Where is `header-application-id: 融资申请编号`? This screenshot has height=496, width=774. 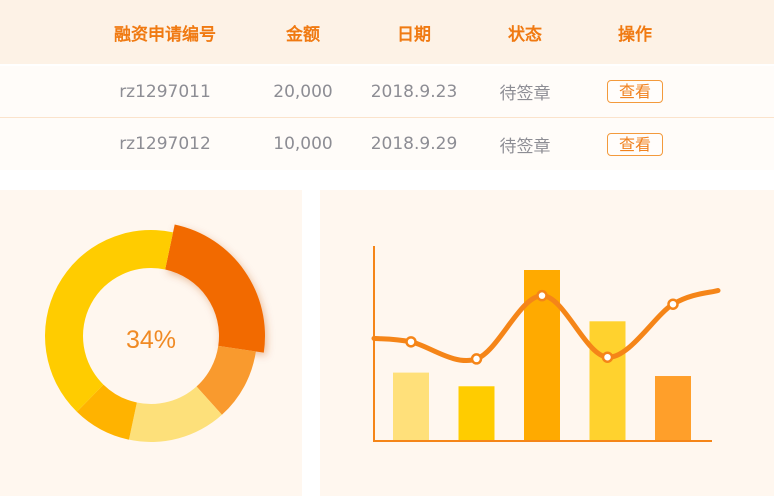
header-application-id: 融资申请编号 is located at coordinates (165, 34).